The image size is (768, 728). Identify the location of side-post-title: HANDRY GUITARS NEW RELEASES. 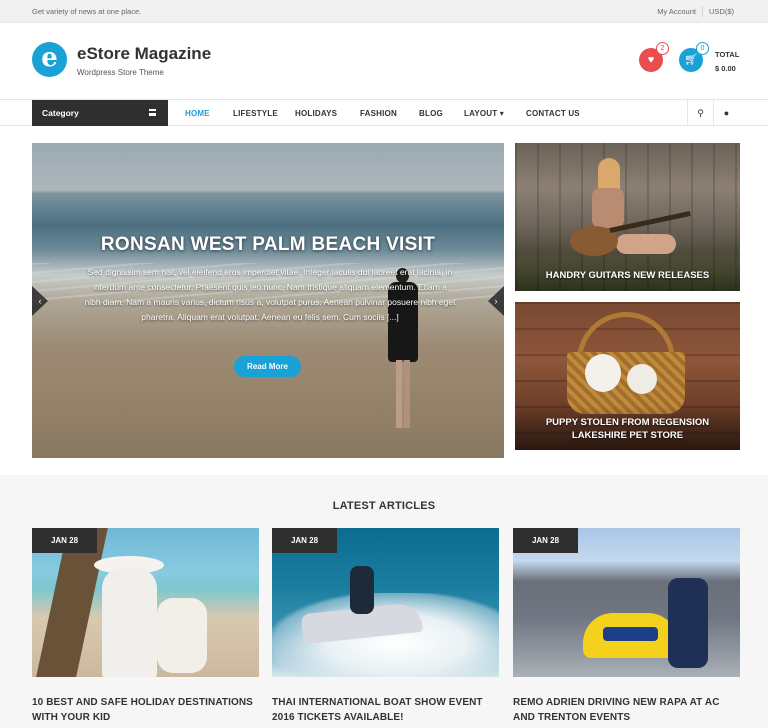
(627, 274).